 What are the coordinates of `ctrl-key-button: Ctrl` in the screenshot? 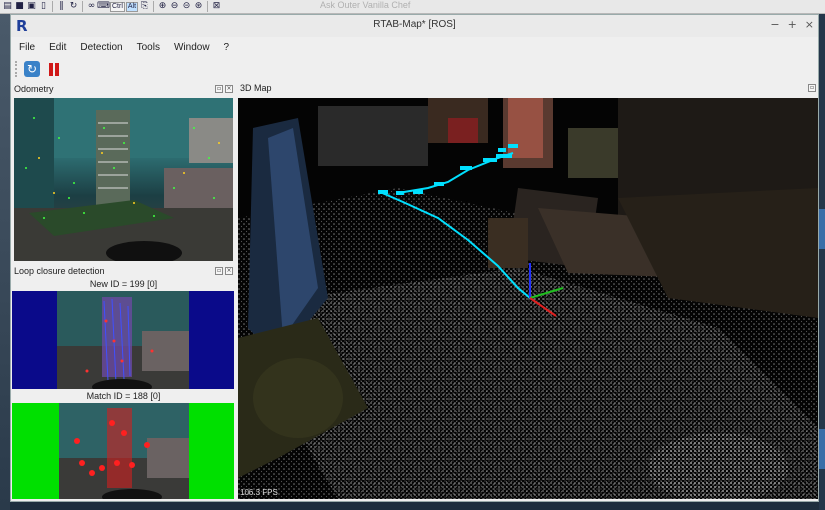 It's located at (117, 6).